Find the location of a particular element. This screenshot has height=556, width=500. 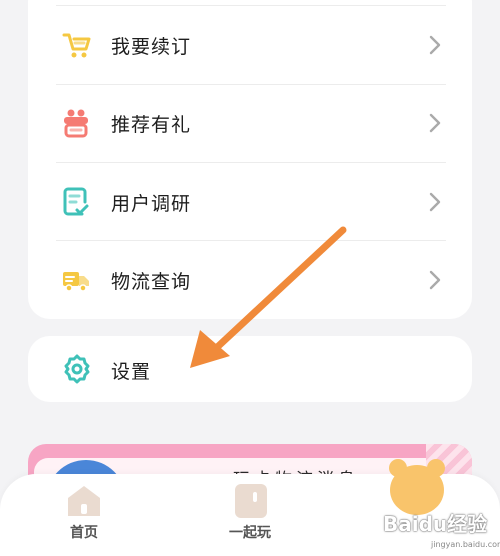

renew-cart-icon is located at coordinates (76, 45).